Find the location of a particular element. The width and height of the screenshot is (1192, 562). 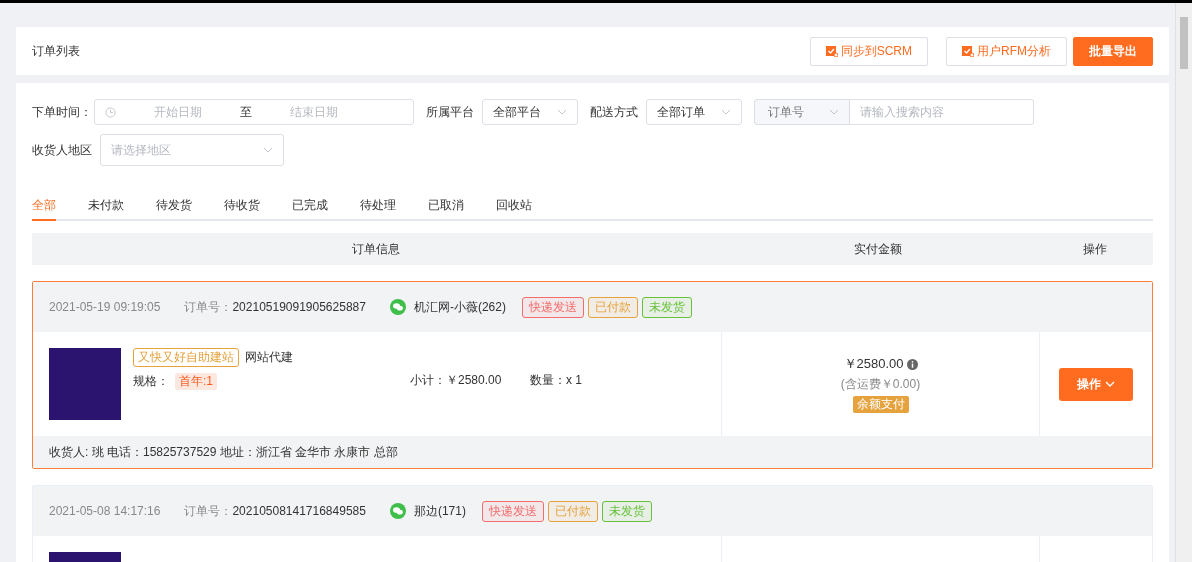

search-field: 请输入搜索内容 is located at coordinates (942, 112).